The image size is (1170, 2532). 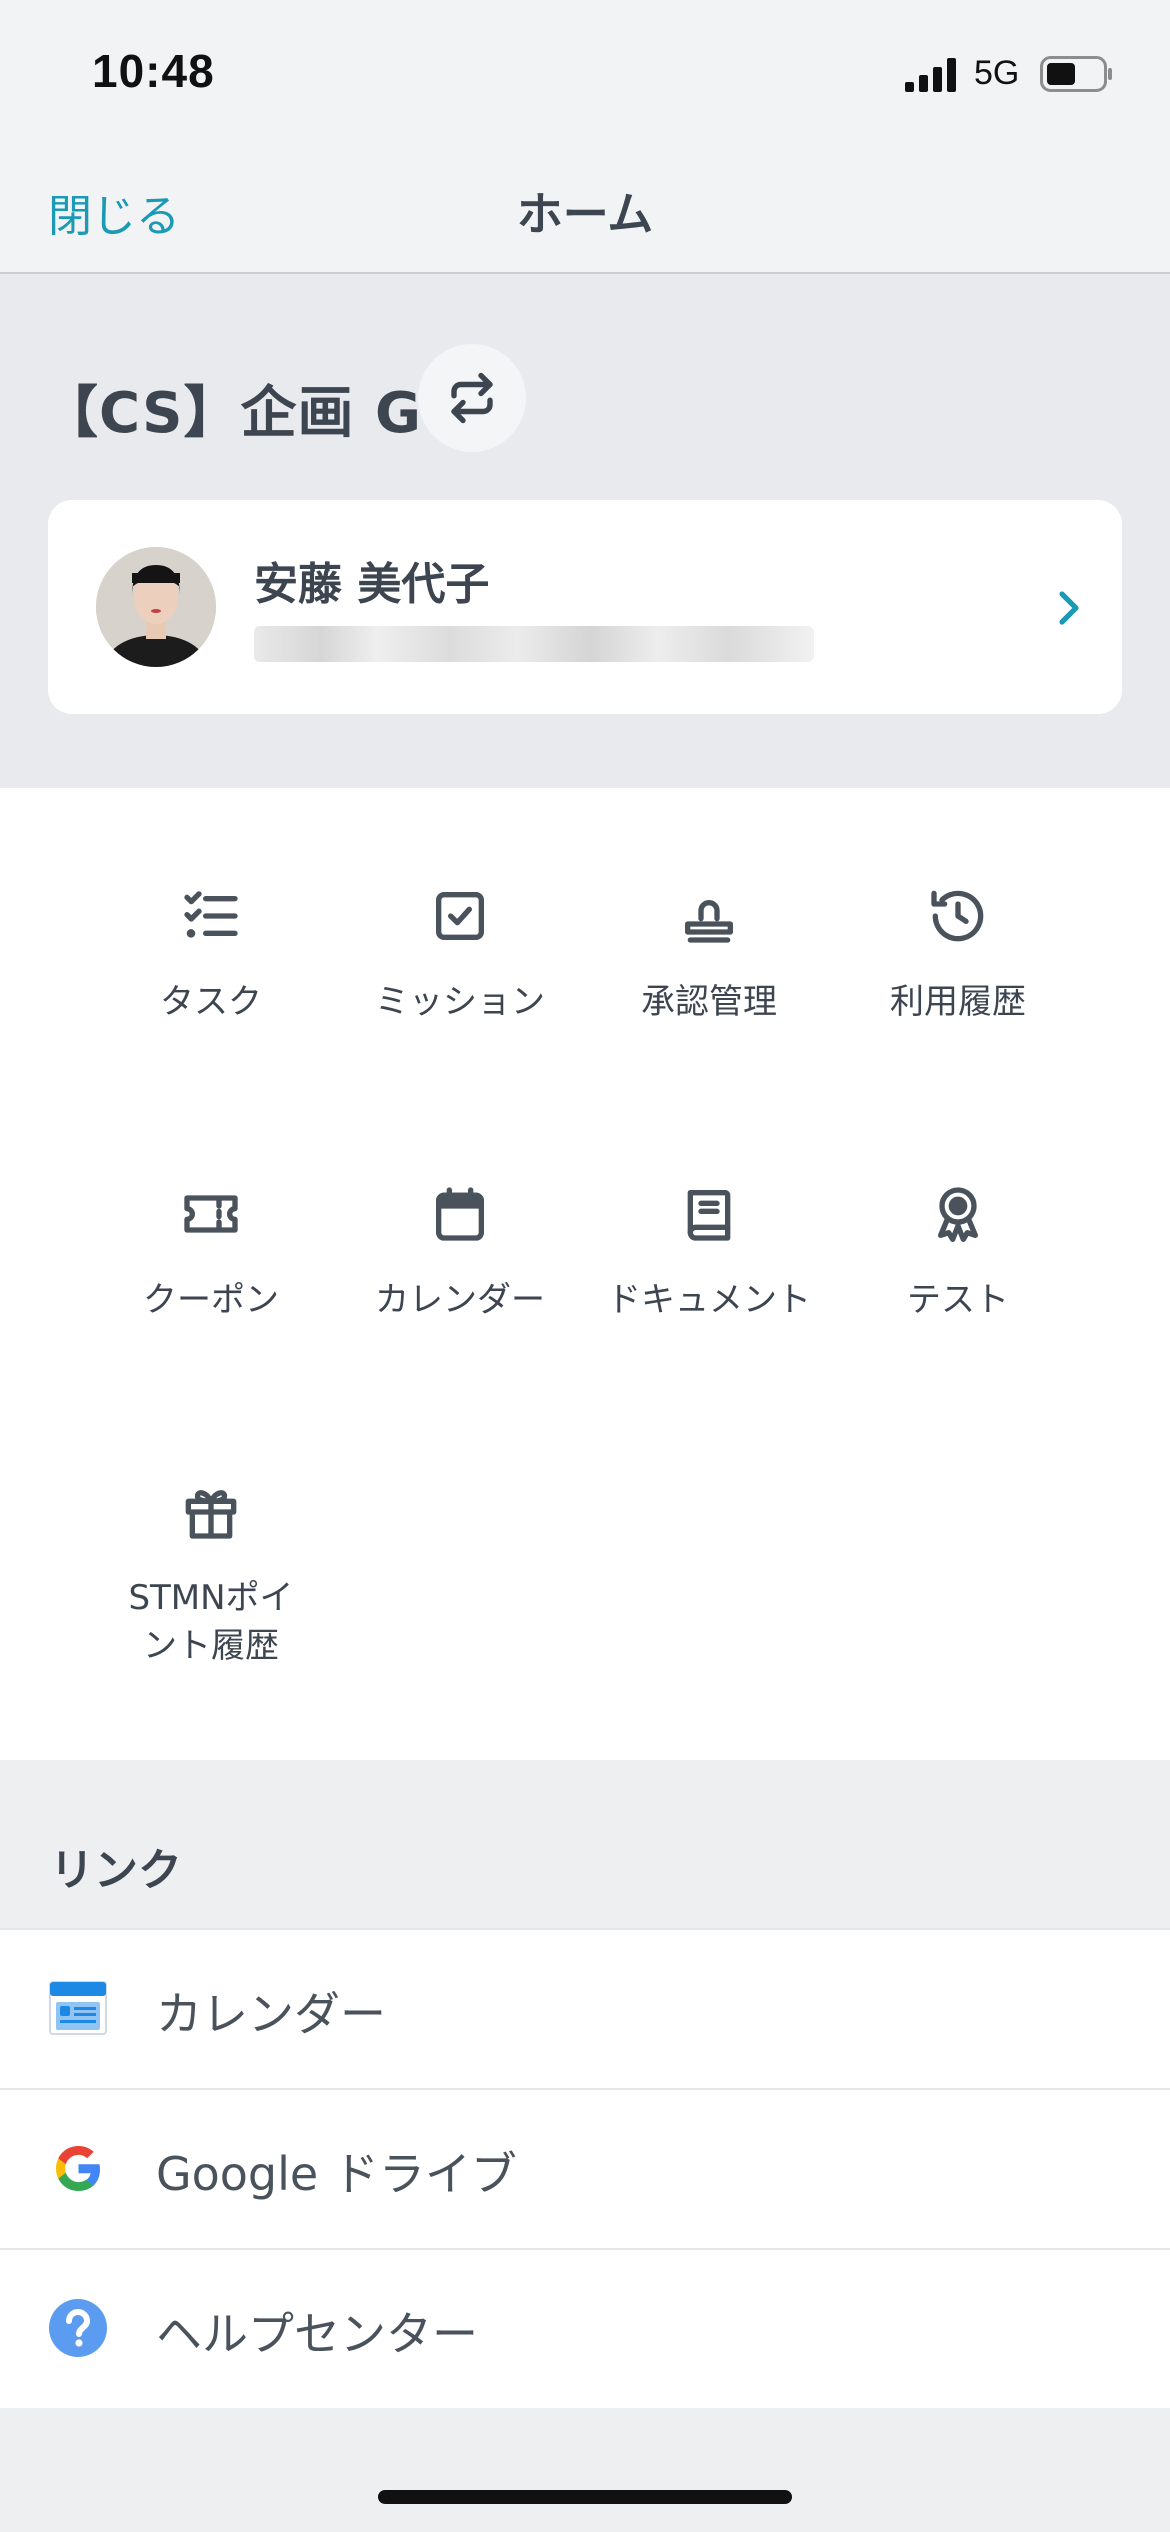 I want to click on ticket-icon, so click(x=211, y=1214).